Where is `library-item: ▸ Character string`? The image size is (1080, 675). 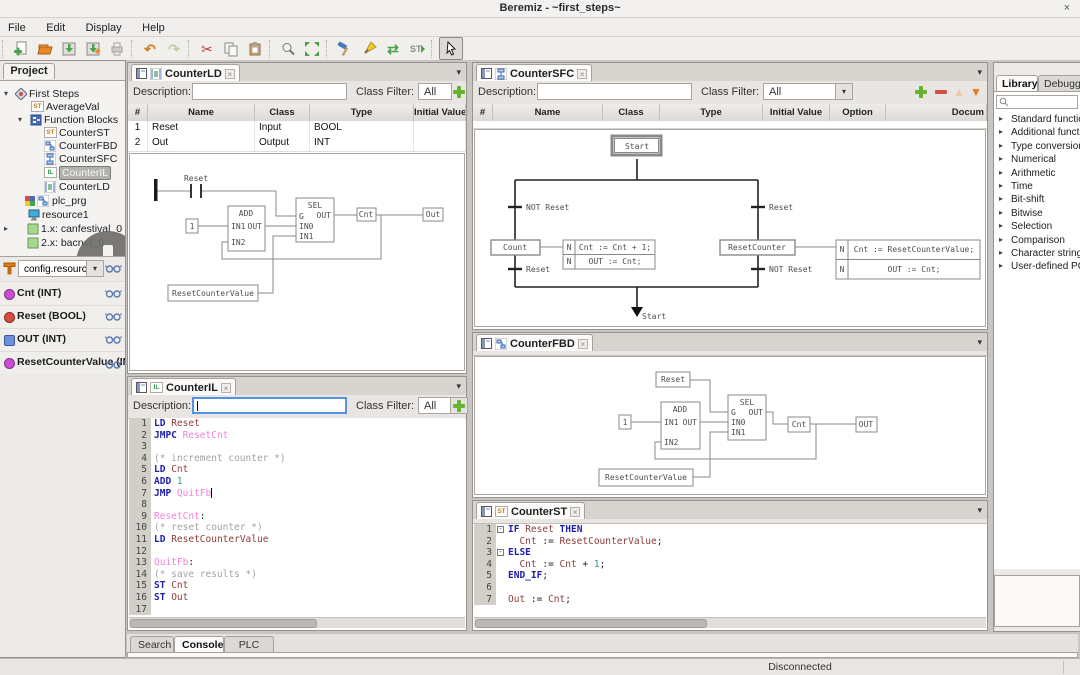 library-item: ▸ Character string is located at coordinates (1037, 254).